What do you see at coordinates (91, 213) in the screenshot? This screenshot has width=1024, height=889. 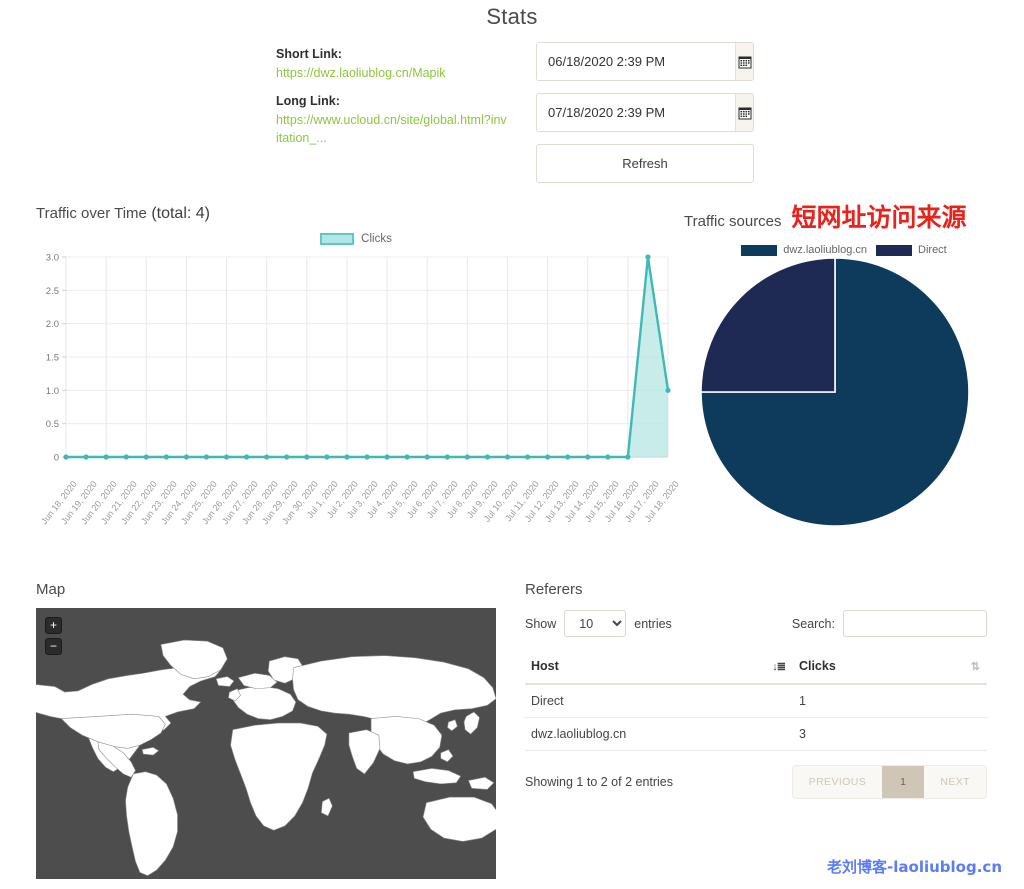 I see `traffic-chart-title: Traffic over Time` at bounding box center [91, 213].